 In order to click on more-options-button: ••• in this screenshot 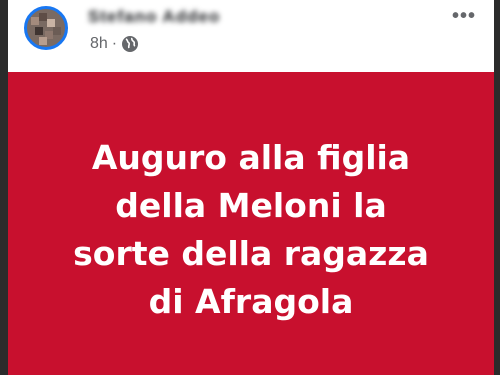, I will do `click(464, 15)`.